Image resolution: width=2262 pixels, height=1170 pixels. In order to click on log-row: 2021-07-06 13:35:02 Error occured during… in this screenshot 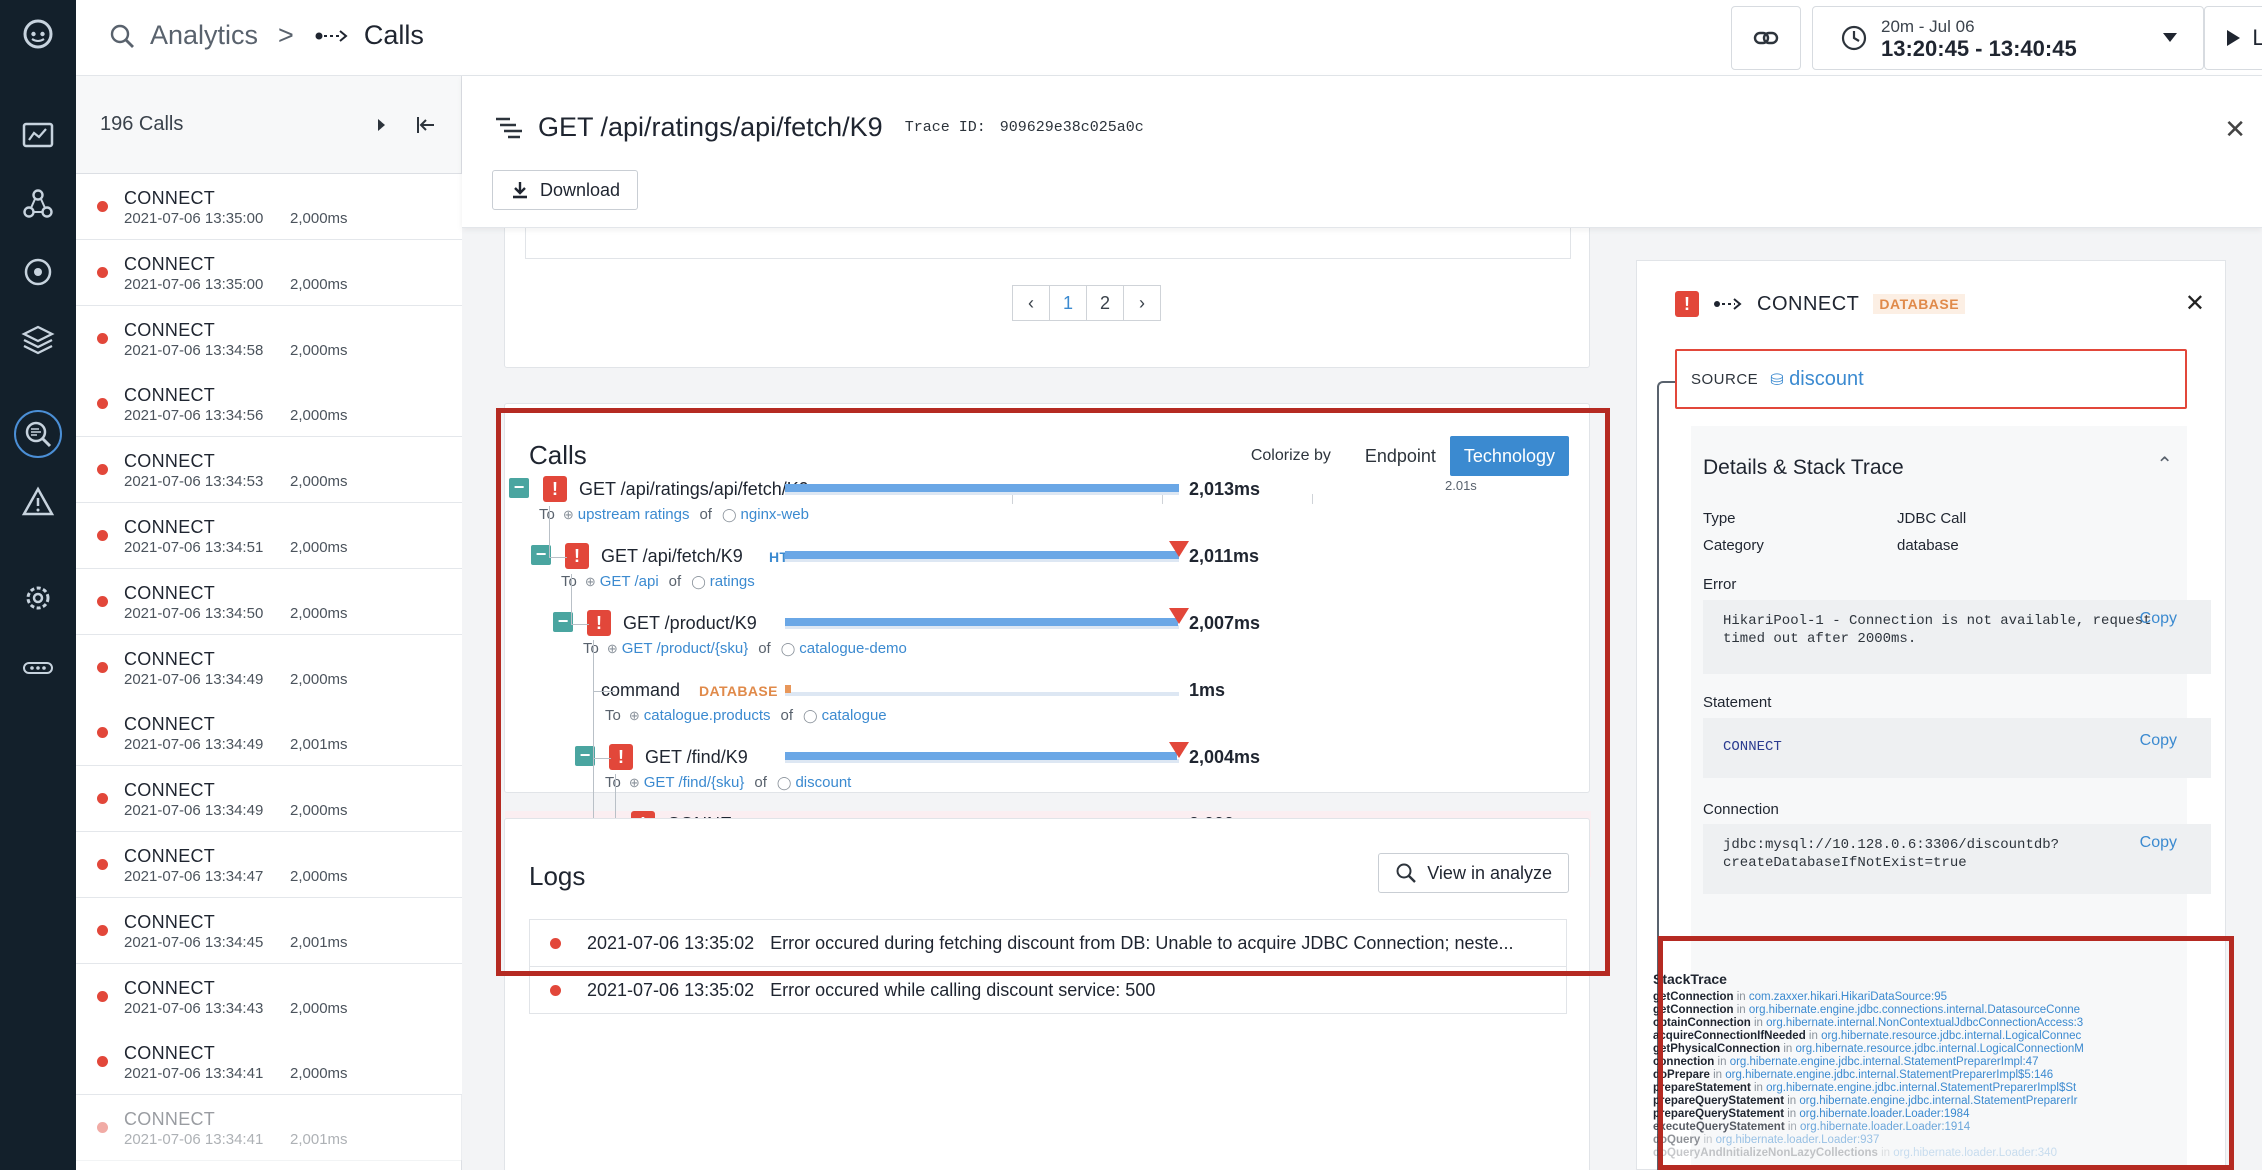, I will do `click(1048, 943)`.